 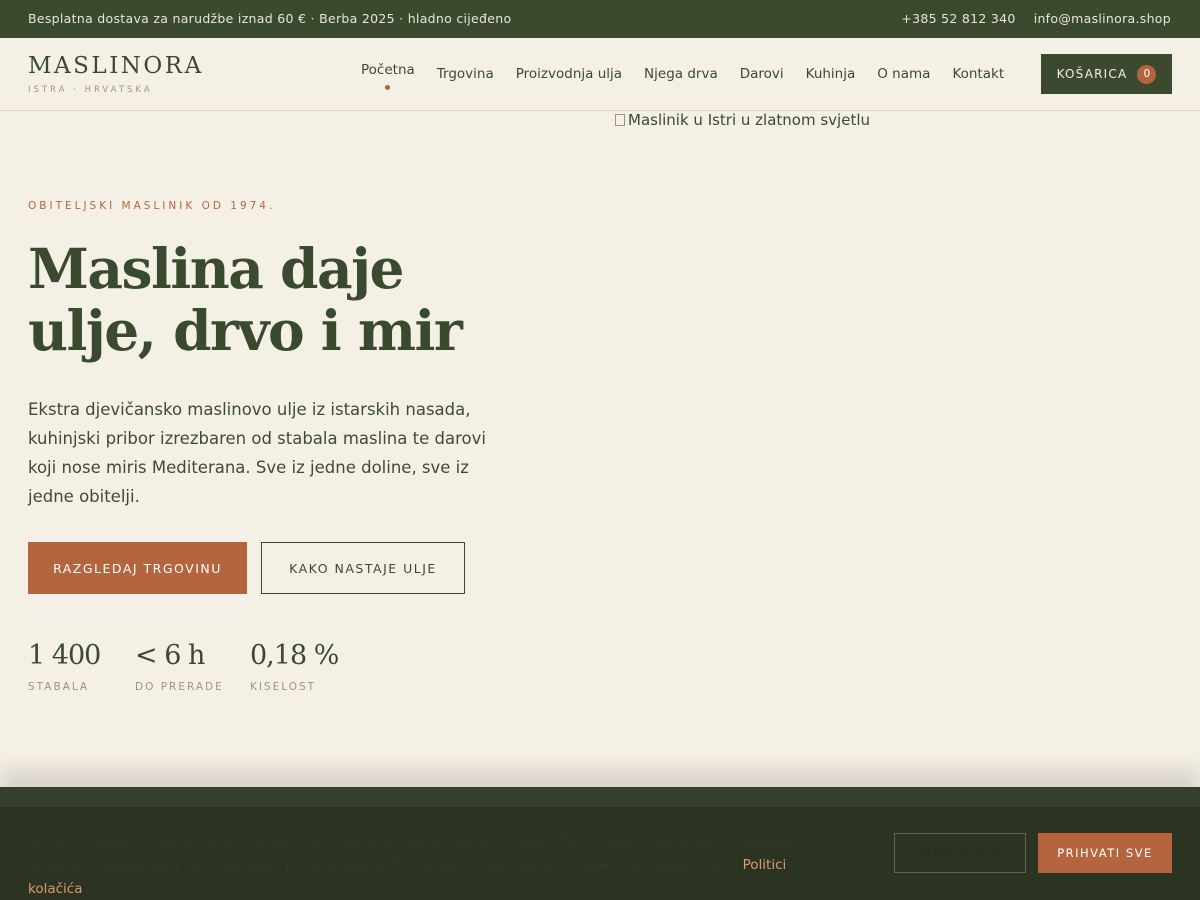 I want to click on cart-button: KOŠARICA 0, so click(x=1106, y=74).